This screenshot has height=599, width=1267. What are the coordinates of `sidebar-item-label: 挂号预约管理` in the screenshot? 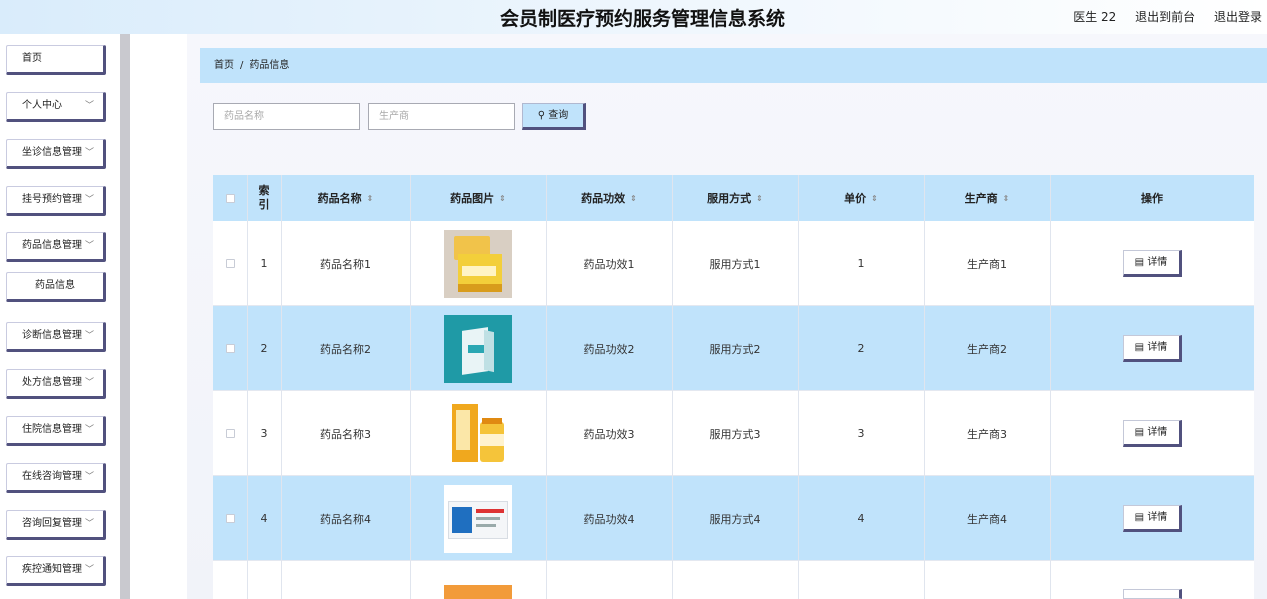 It's located at (52, 199).